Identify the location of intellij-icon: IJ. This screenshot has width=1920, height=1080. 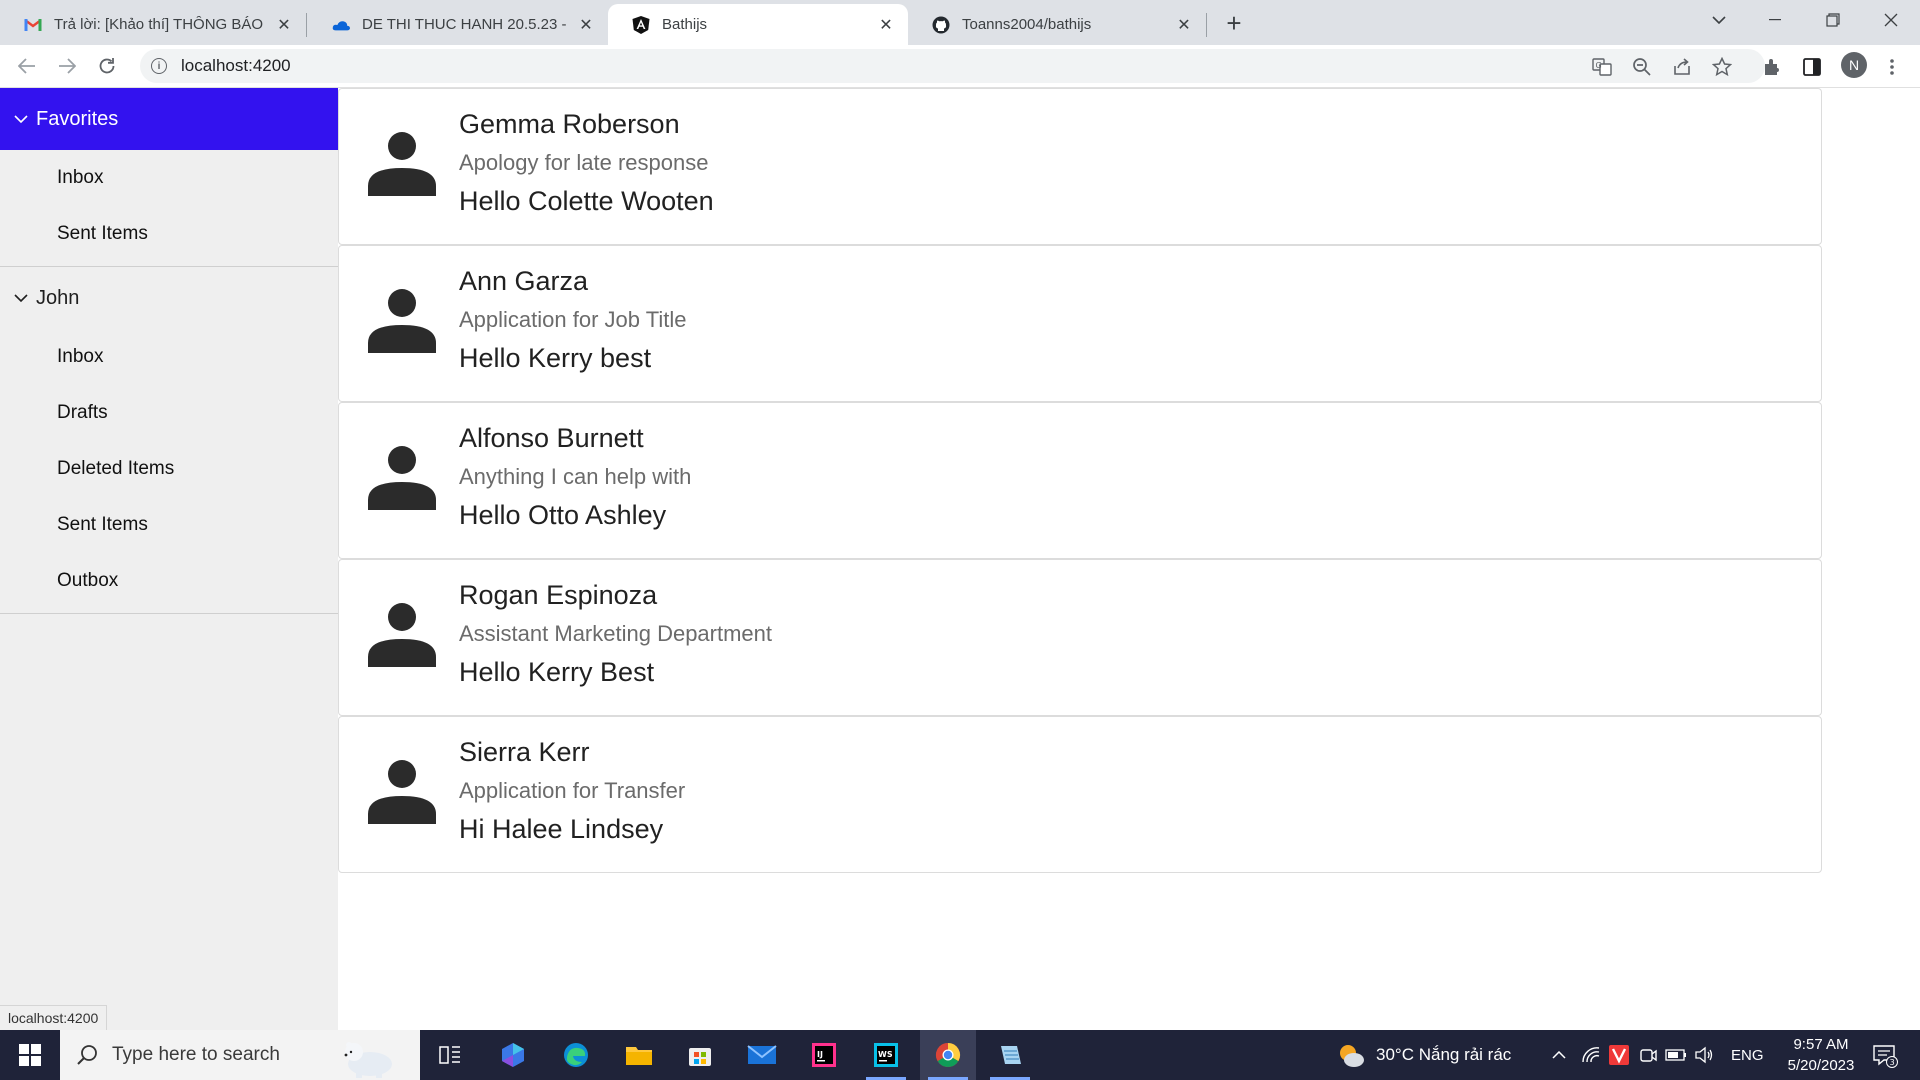
(824, 1055).